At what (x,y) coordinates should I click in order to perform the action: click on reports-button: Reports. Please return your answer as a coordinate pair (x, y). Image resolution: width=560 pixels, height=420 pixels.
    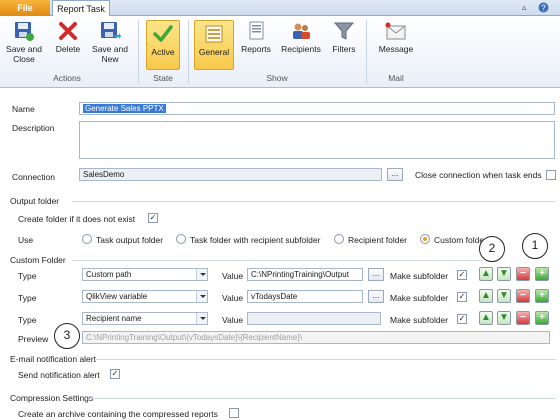
    Looking at the image, I should click on (256, 36).